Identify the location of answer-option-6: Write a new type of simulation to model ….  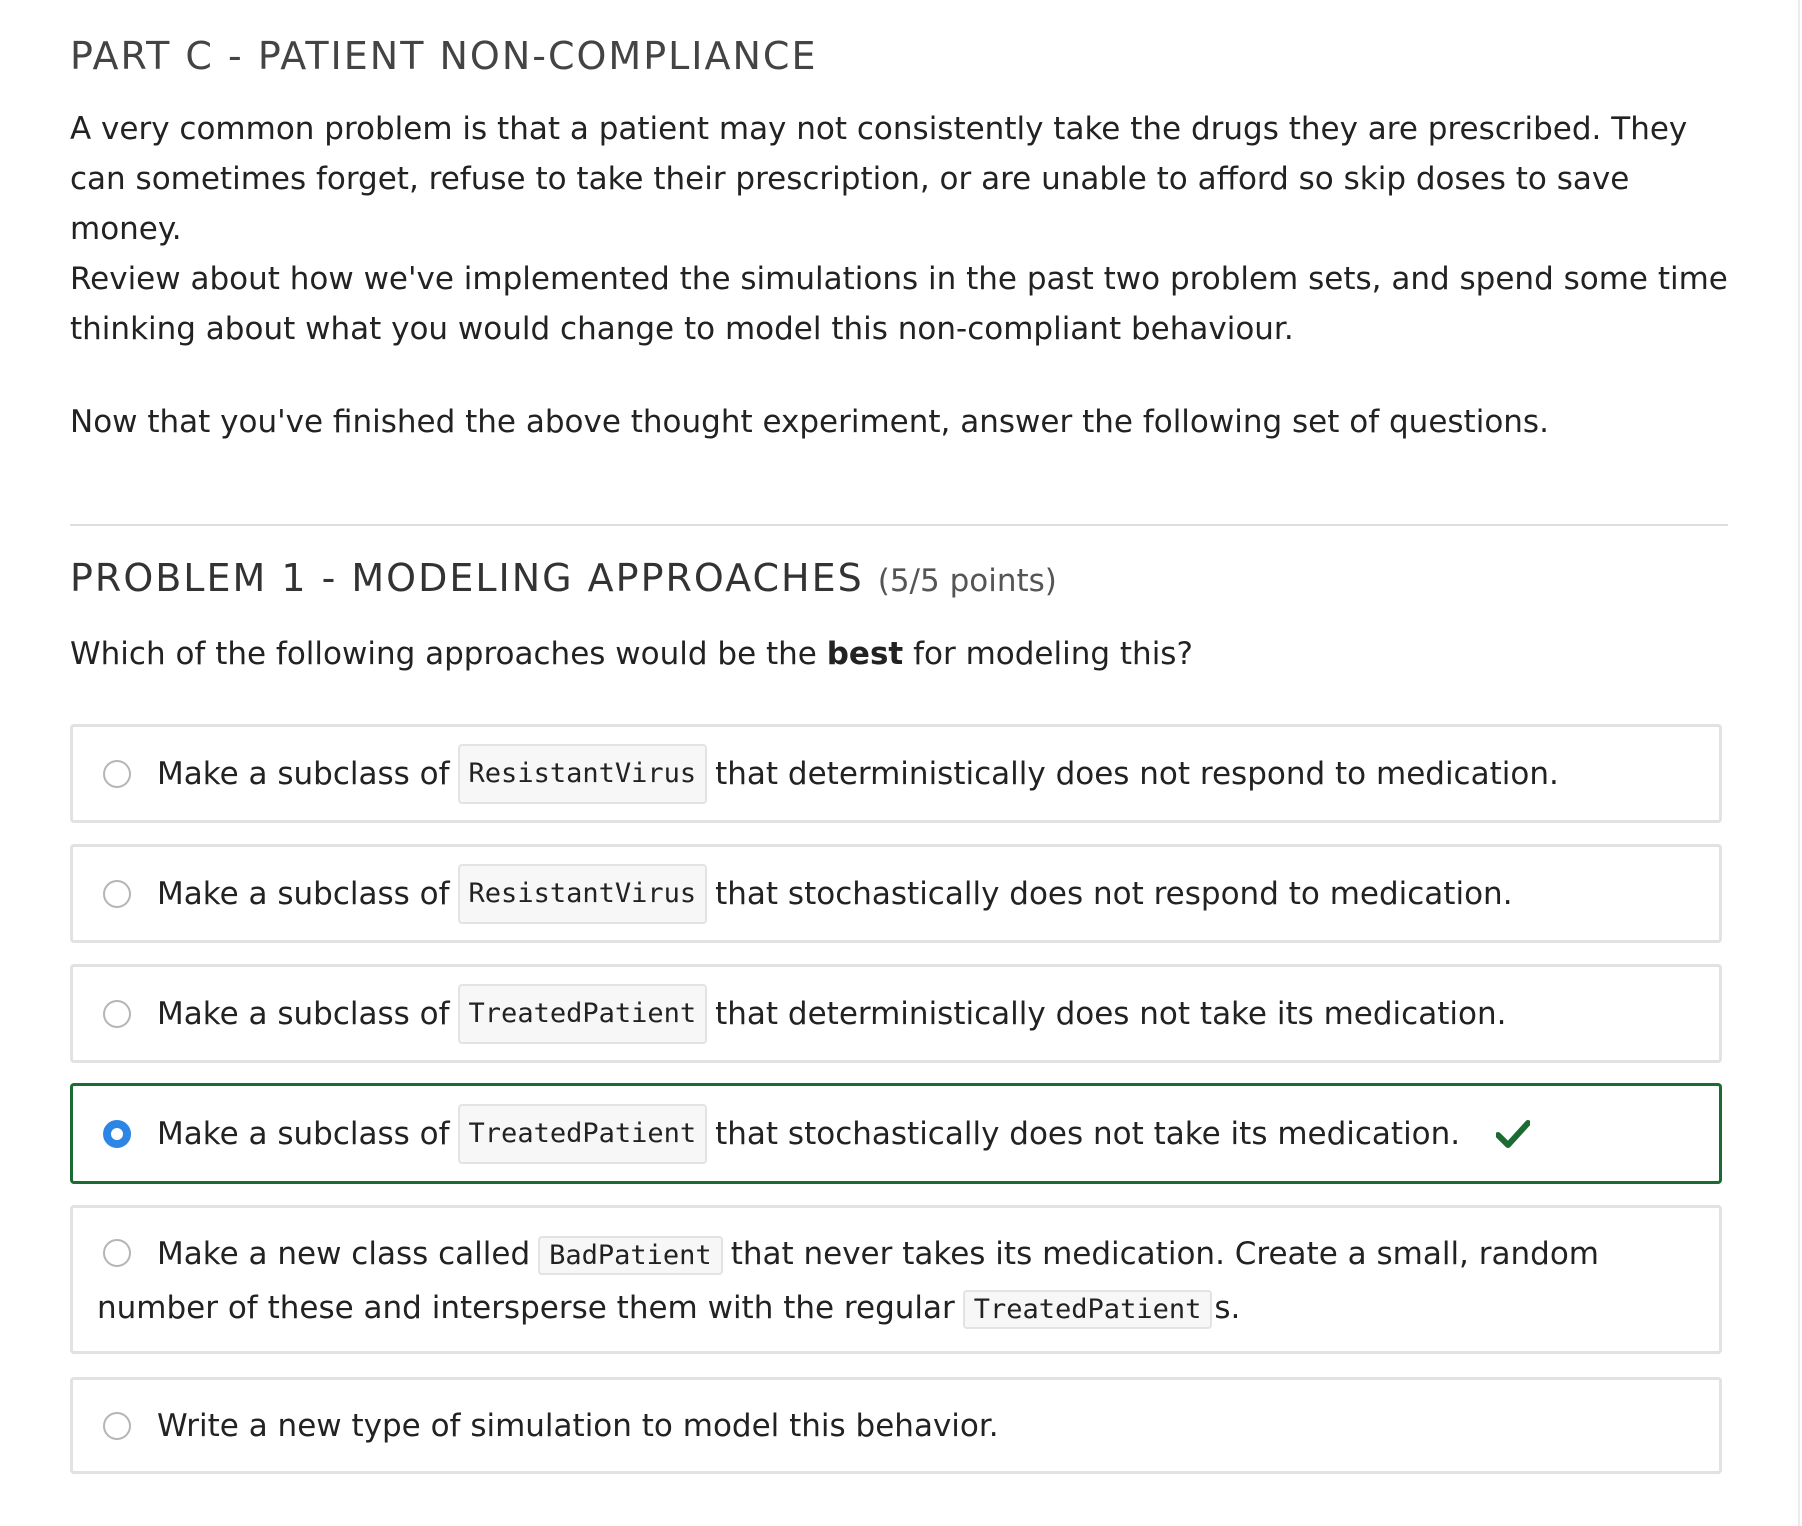
(896, 1425).